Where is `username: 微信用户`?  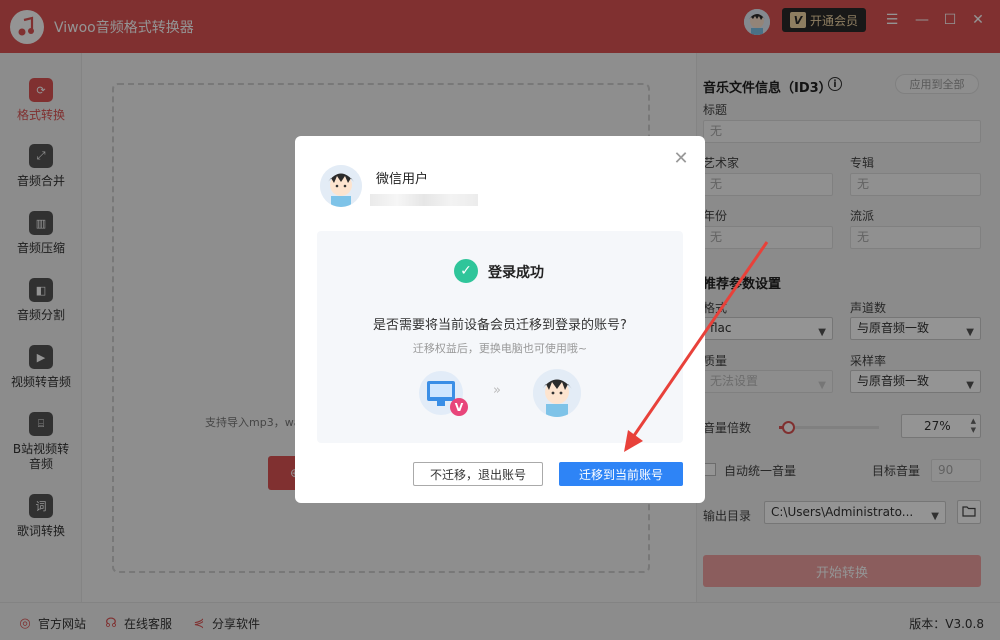 username: 微信用户 is located at coordinates (402, 179).